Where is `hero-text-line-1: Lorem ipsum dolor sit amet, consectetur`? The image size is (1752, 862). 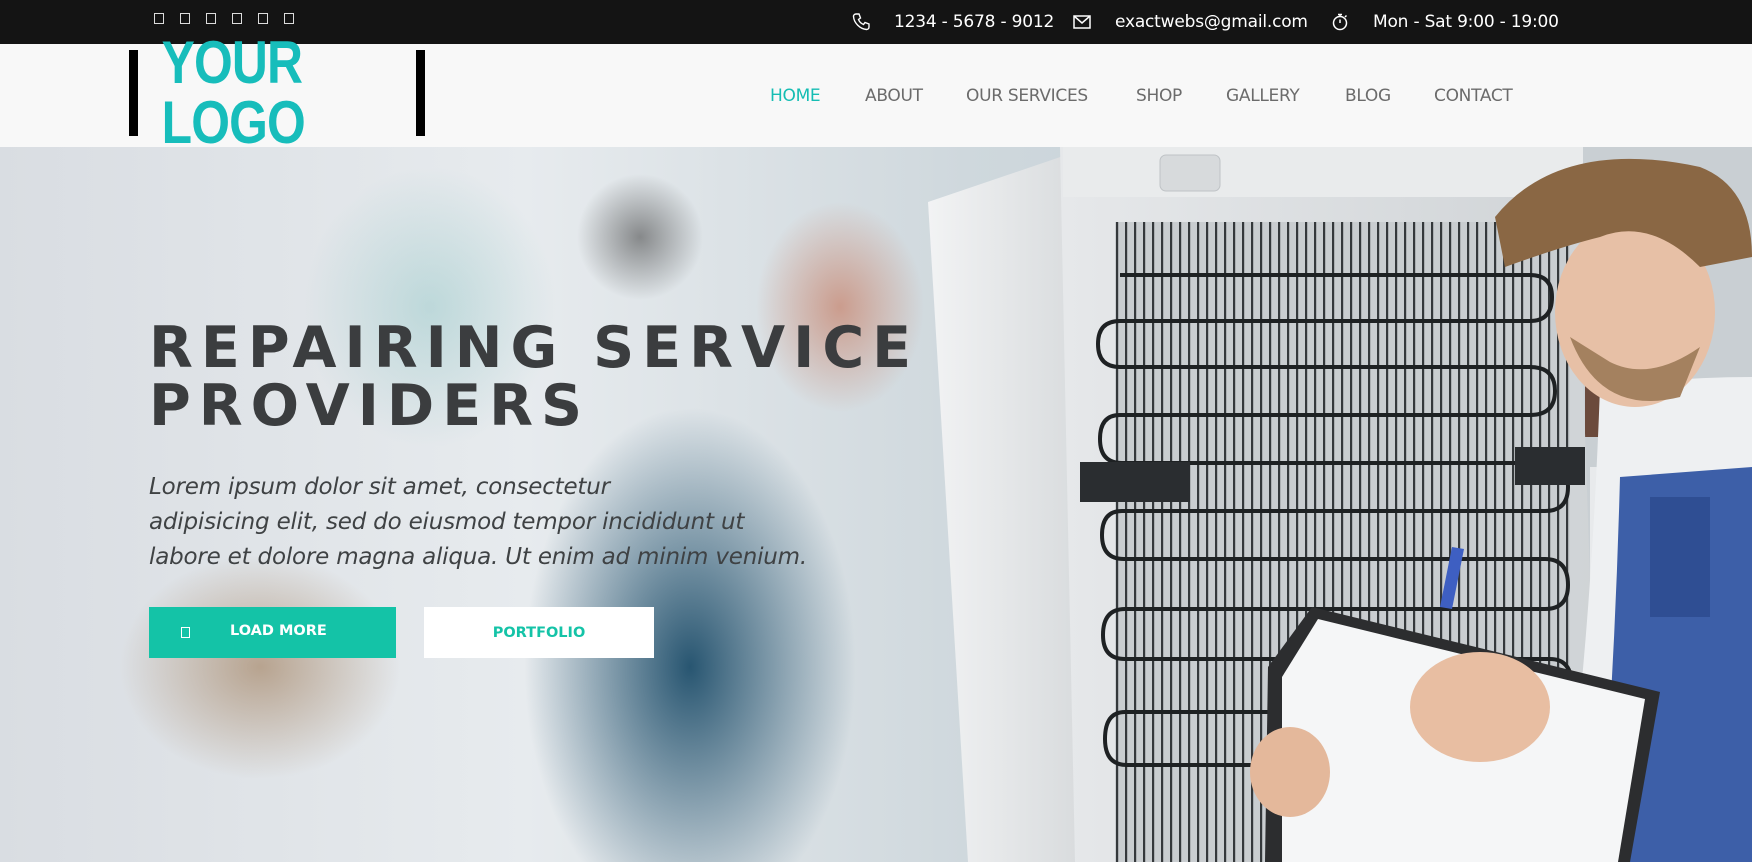
hero-text-line-1: Lorem ipsum dolor sit amet, consectetur is located at coordinates (379, 487).